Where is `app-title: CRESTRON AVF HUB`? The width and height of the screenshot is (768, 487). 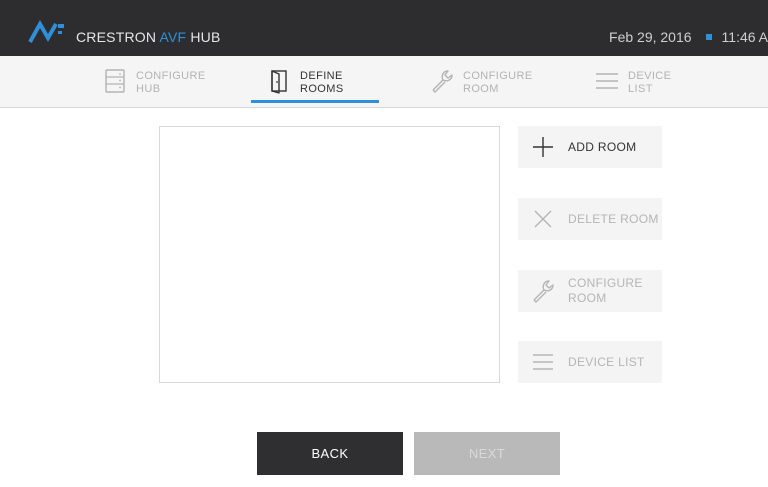 app-title: CRESTRON AVF HUB is located at coordinates (148, 37).